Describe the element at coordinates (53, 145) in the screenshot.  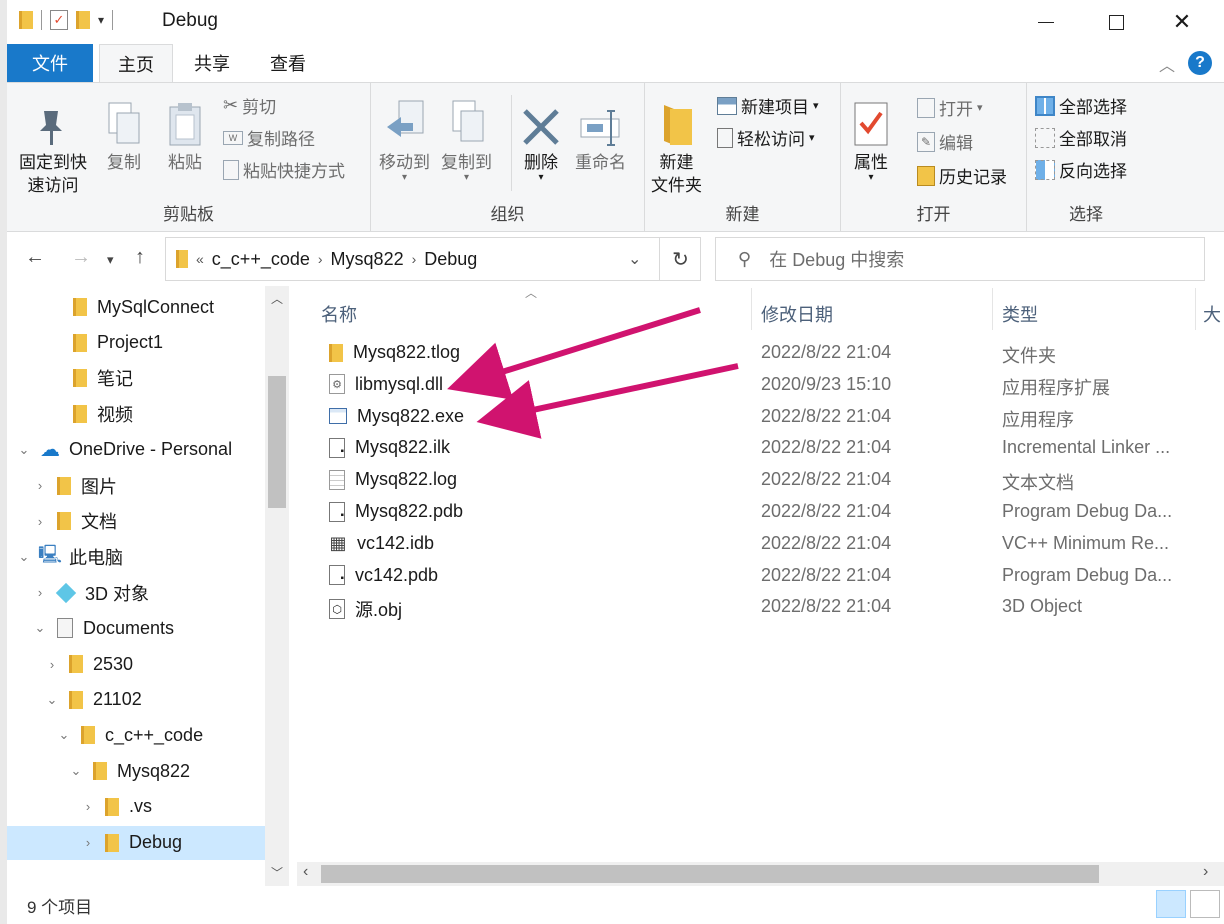
I see `pin-to-quick-access-button: 固定到快 速访问` at that location.